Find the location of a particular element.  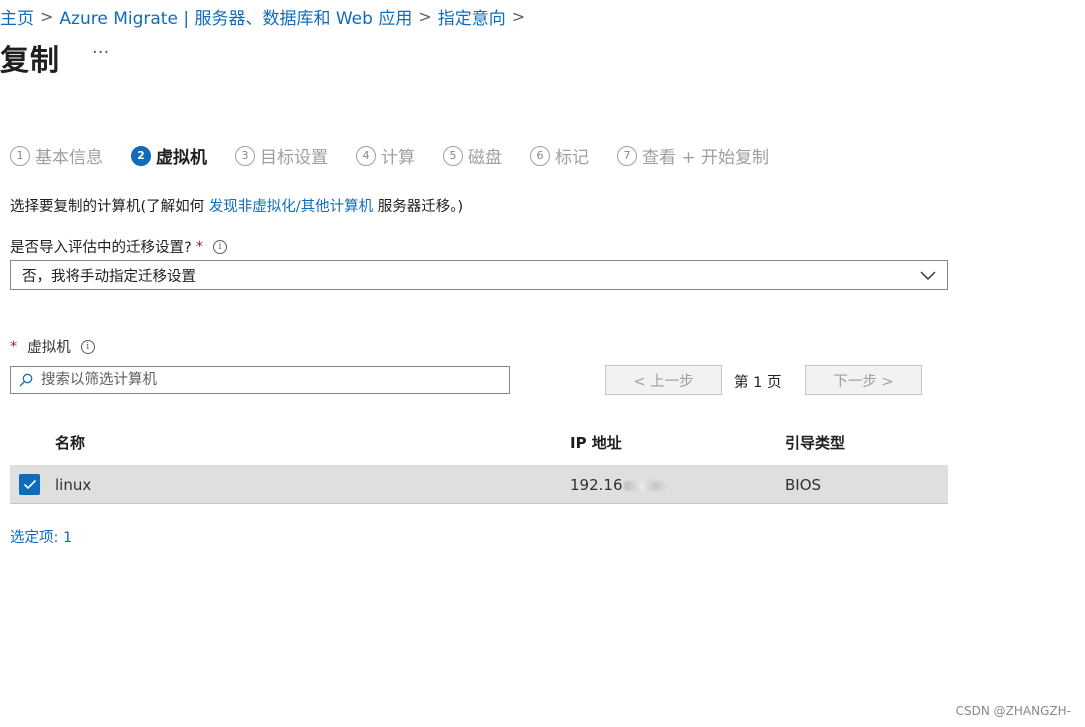

import-setting-label-text: 是否导入评估中的迁移设置? is located at coordinates (101, 248).